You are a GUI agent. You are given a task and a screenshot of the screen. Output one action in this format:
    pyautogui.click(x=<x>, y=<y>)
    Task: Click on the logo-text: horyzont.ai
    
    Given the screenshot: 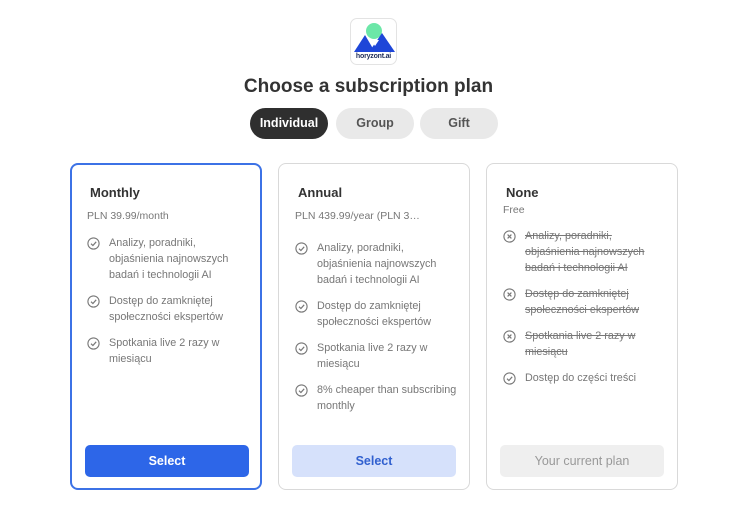 What is the action you would take?
    pyautogui.click(x=373, y=56)
    